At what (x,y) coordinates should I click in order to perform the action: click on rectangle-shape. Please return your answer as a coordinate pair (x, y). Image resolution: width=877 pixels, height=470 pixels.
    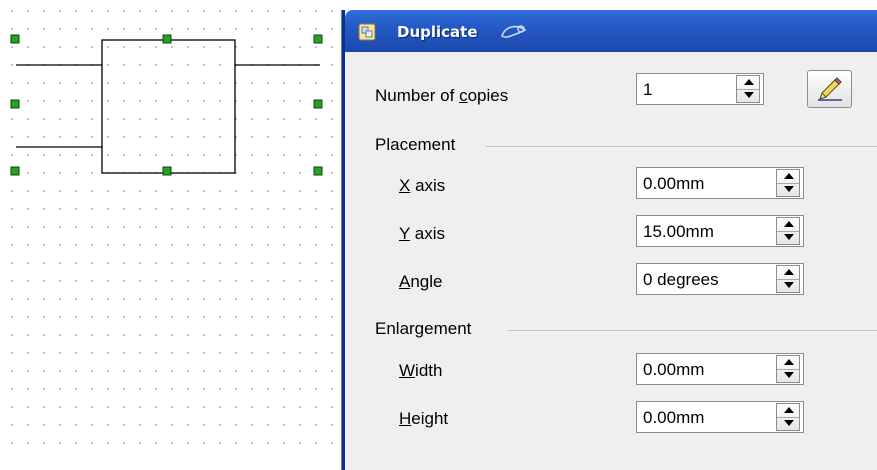
    Looking at the image, I should click on (168, 106).